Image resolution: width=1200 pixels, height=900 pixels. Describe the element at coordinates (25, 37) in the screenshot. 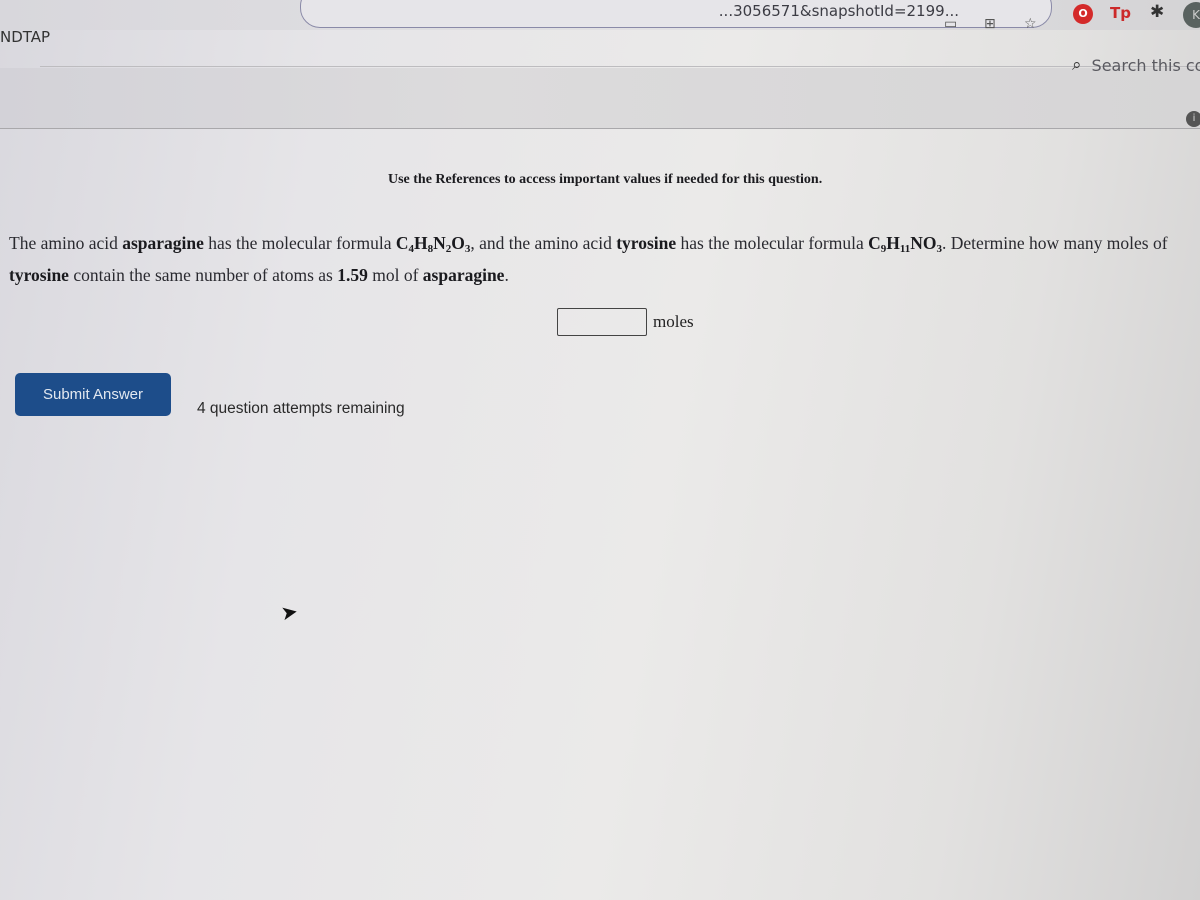

I see `tab-title: NDTAP` at that location.